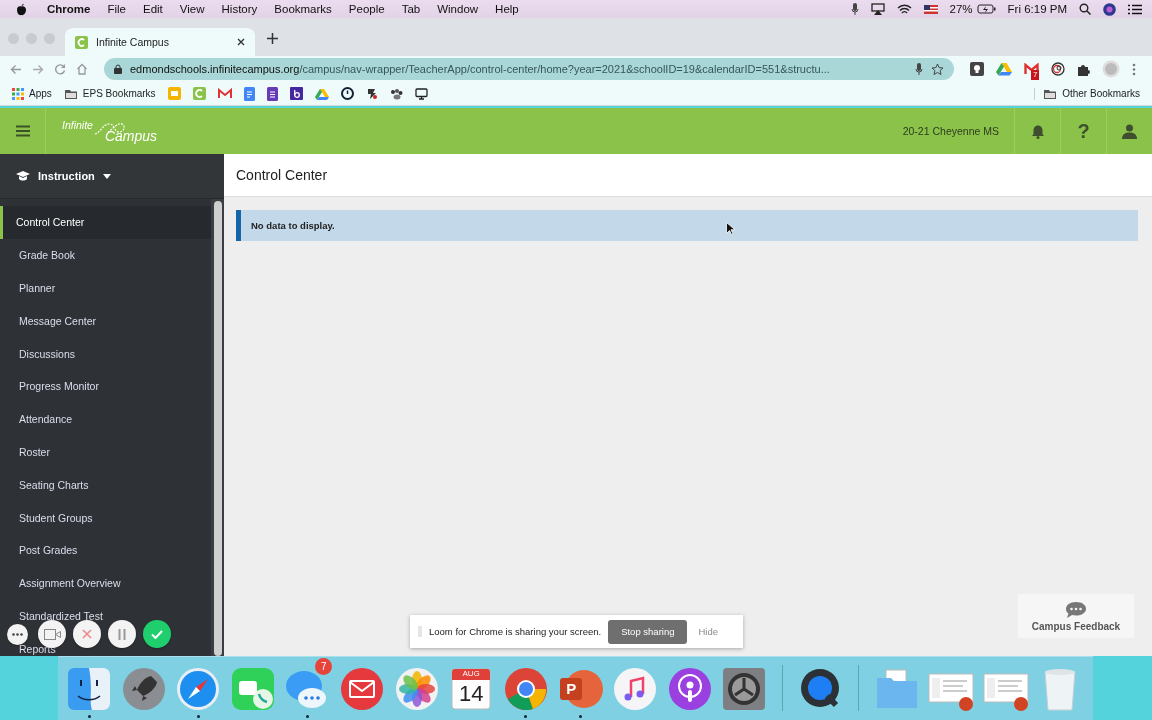  Describe the element at coordinates (58, 320) in the screenshot. I see `nav-item: Message Center` at that location.